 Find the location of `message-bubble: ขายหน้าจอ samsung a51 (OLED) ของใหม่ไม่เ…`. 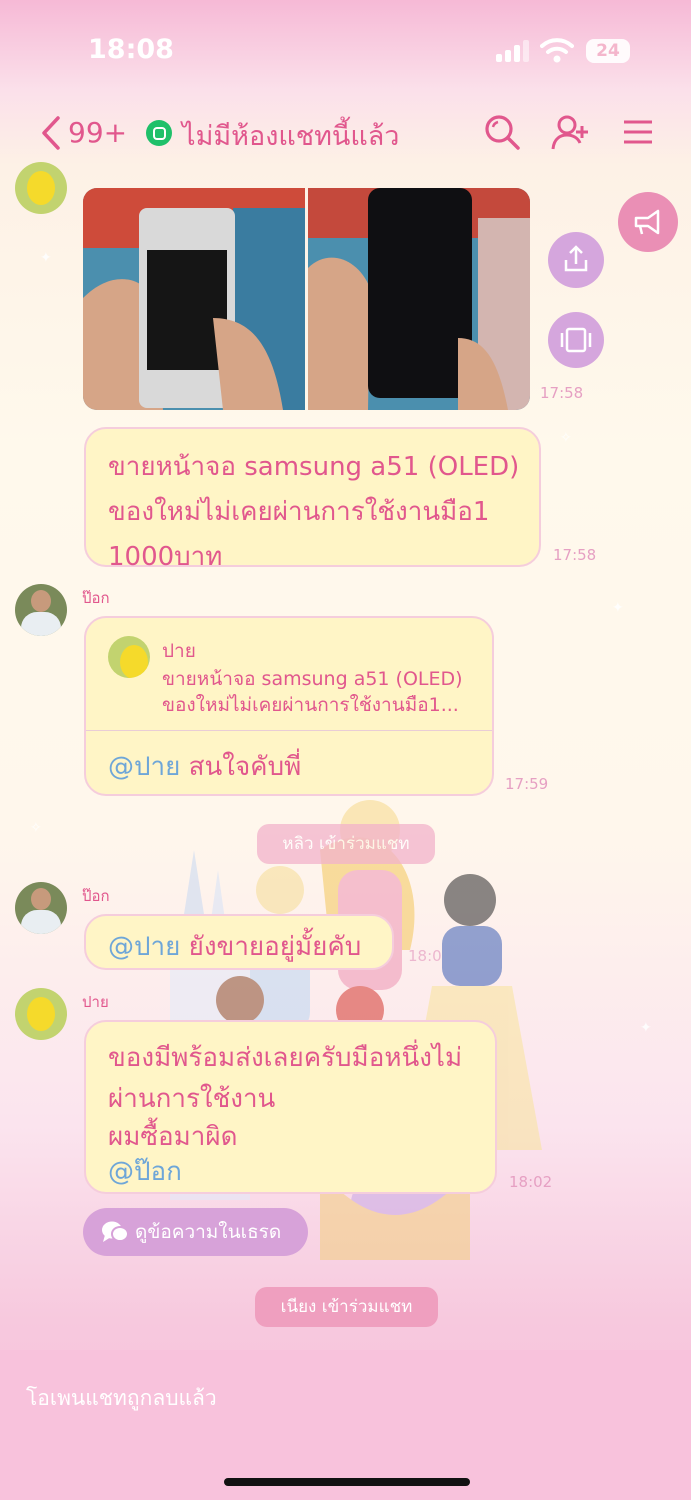

message-bubble: ขายหน้าจอ samsung a51 (OLED) ของใหม่ไม่เ… is located at coordinates (312, 499).